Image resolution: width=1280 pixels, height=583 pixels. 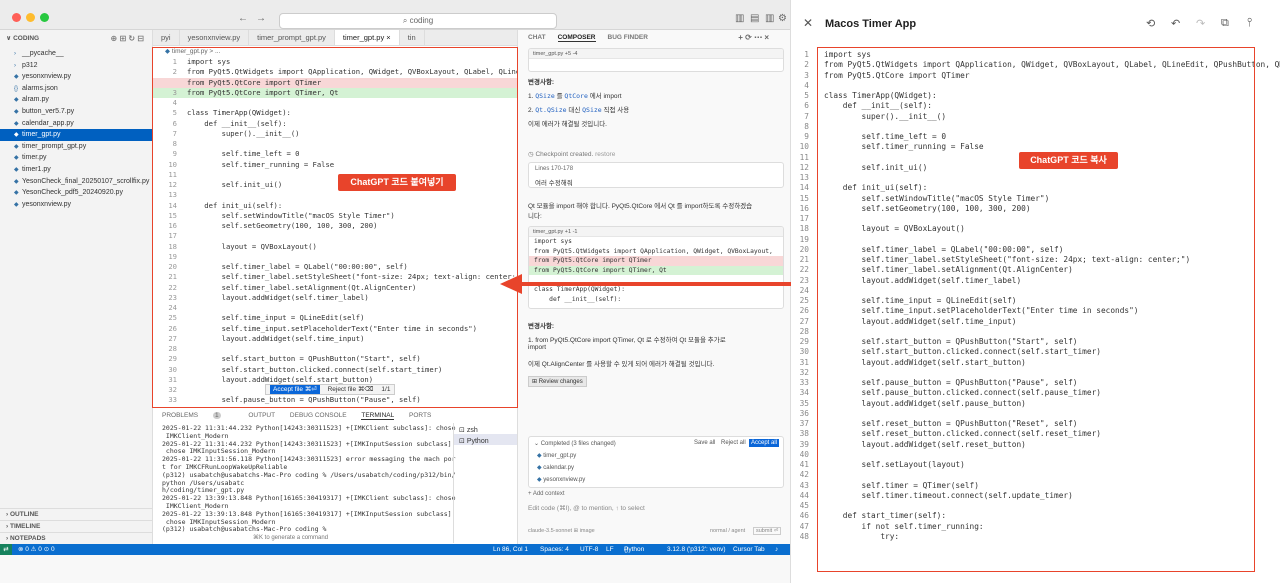 What do you see at coordinates (804, 188) in the screenshot?
I see `line-number: 14` at bounding box center [804, 188].